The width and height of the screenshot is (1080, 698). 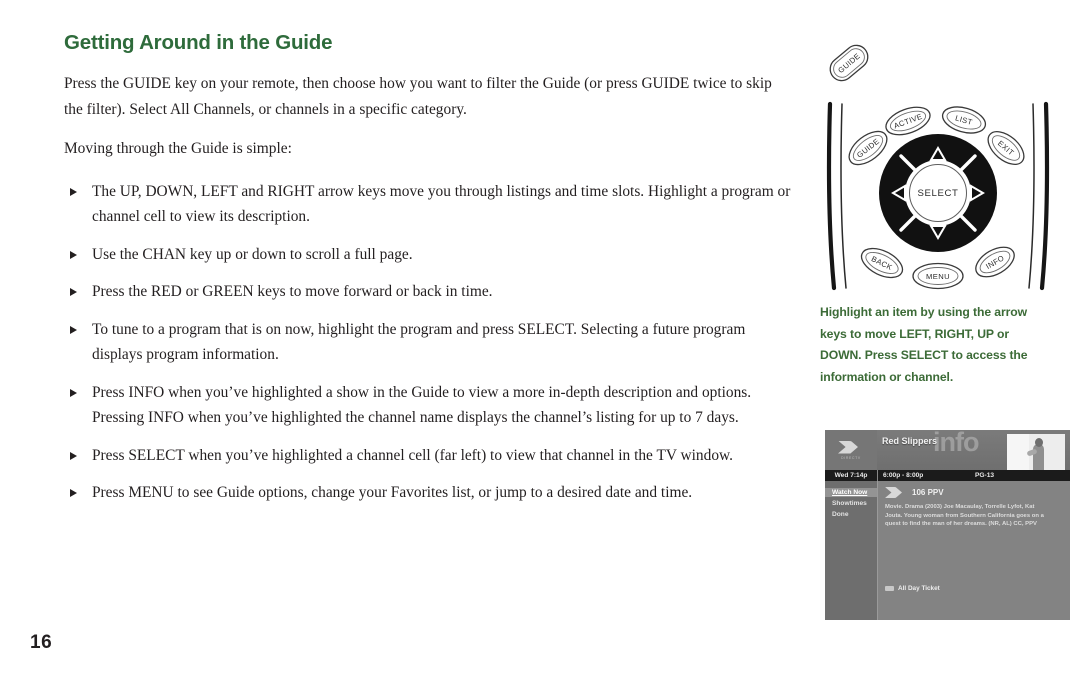 I want to click on info-button: INFO, so click(x=995, y=262).